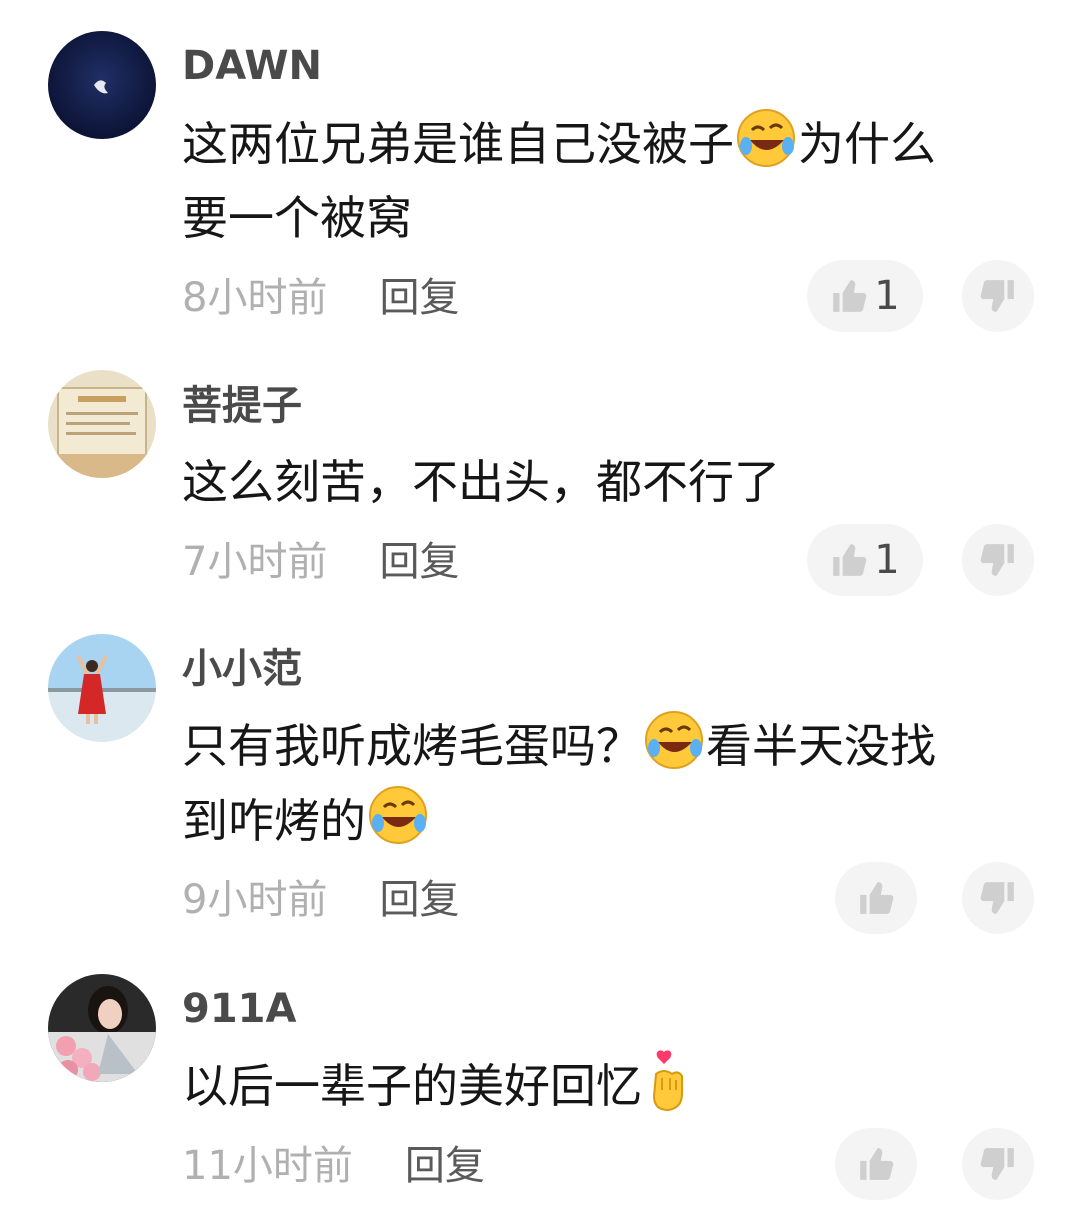 This screenshot has width=1080, height=1219. What do you see at coordinates (239, 1009) in the screenshot?
I see `username: 911A` at bounding box center [239, 1009].